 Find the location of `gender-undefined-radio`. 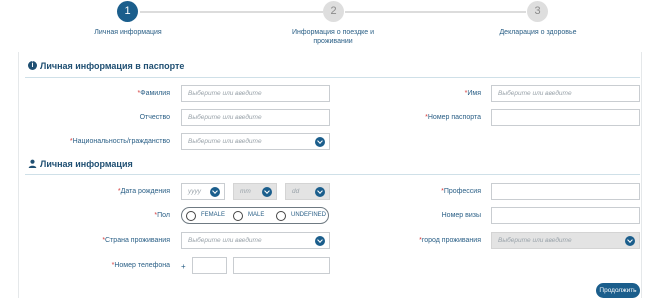

gender-undefined-radio is located at coordinates (281, 216).